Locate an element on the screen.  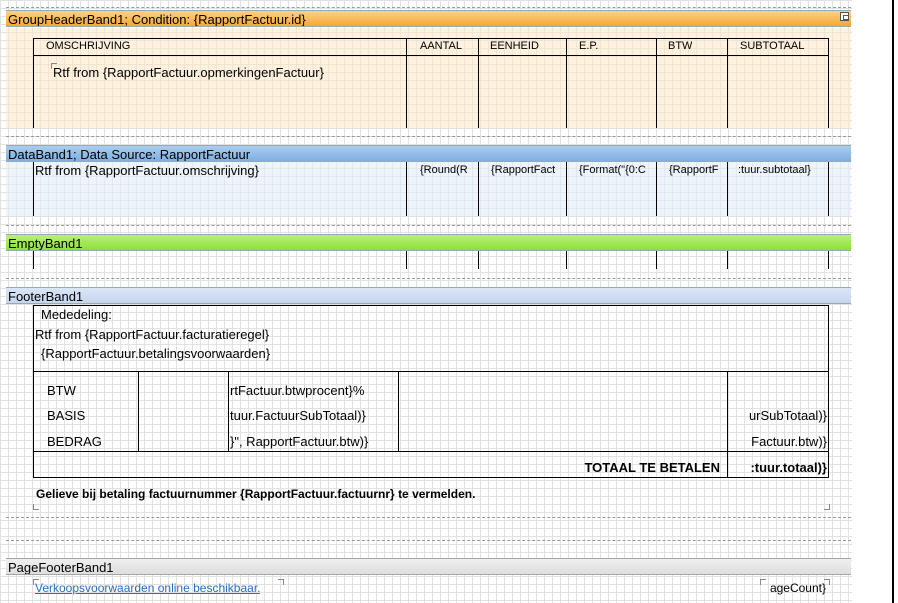
basis-row-label: BASIS is located at coordinates (66, 415).